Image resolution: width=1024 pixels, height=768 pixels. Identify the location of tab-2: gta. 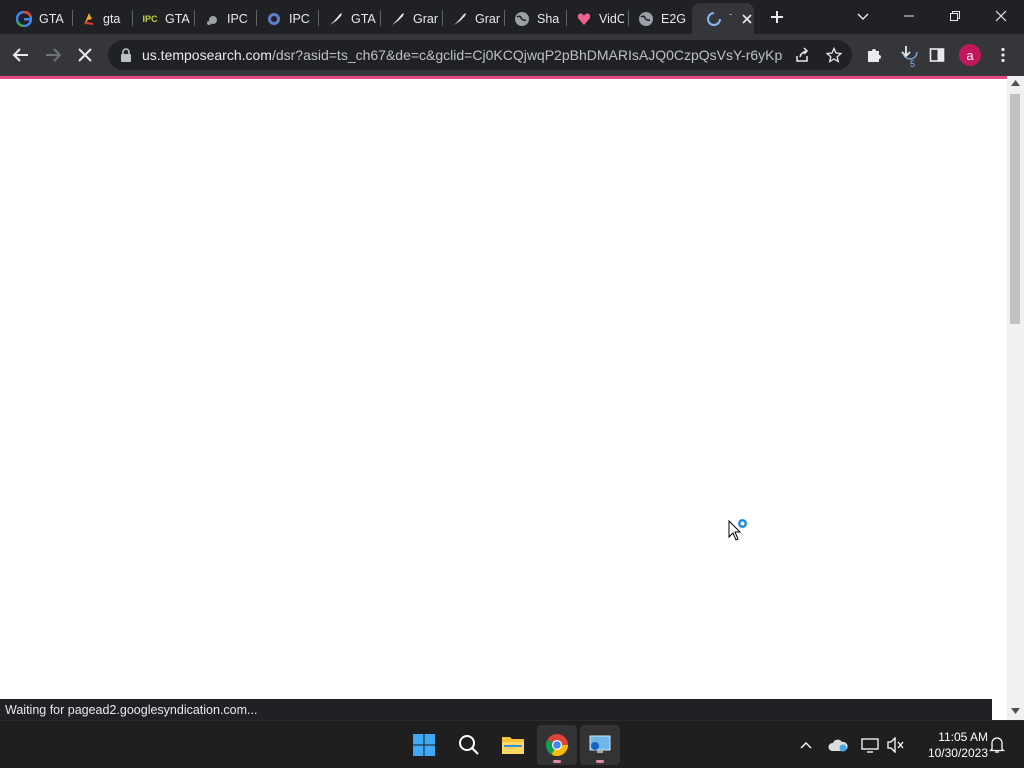
(97, 18).